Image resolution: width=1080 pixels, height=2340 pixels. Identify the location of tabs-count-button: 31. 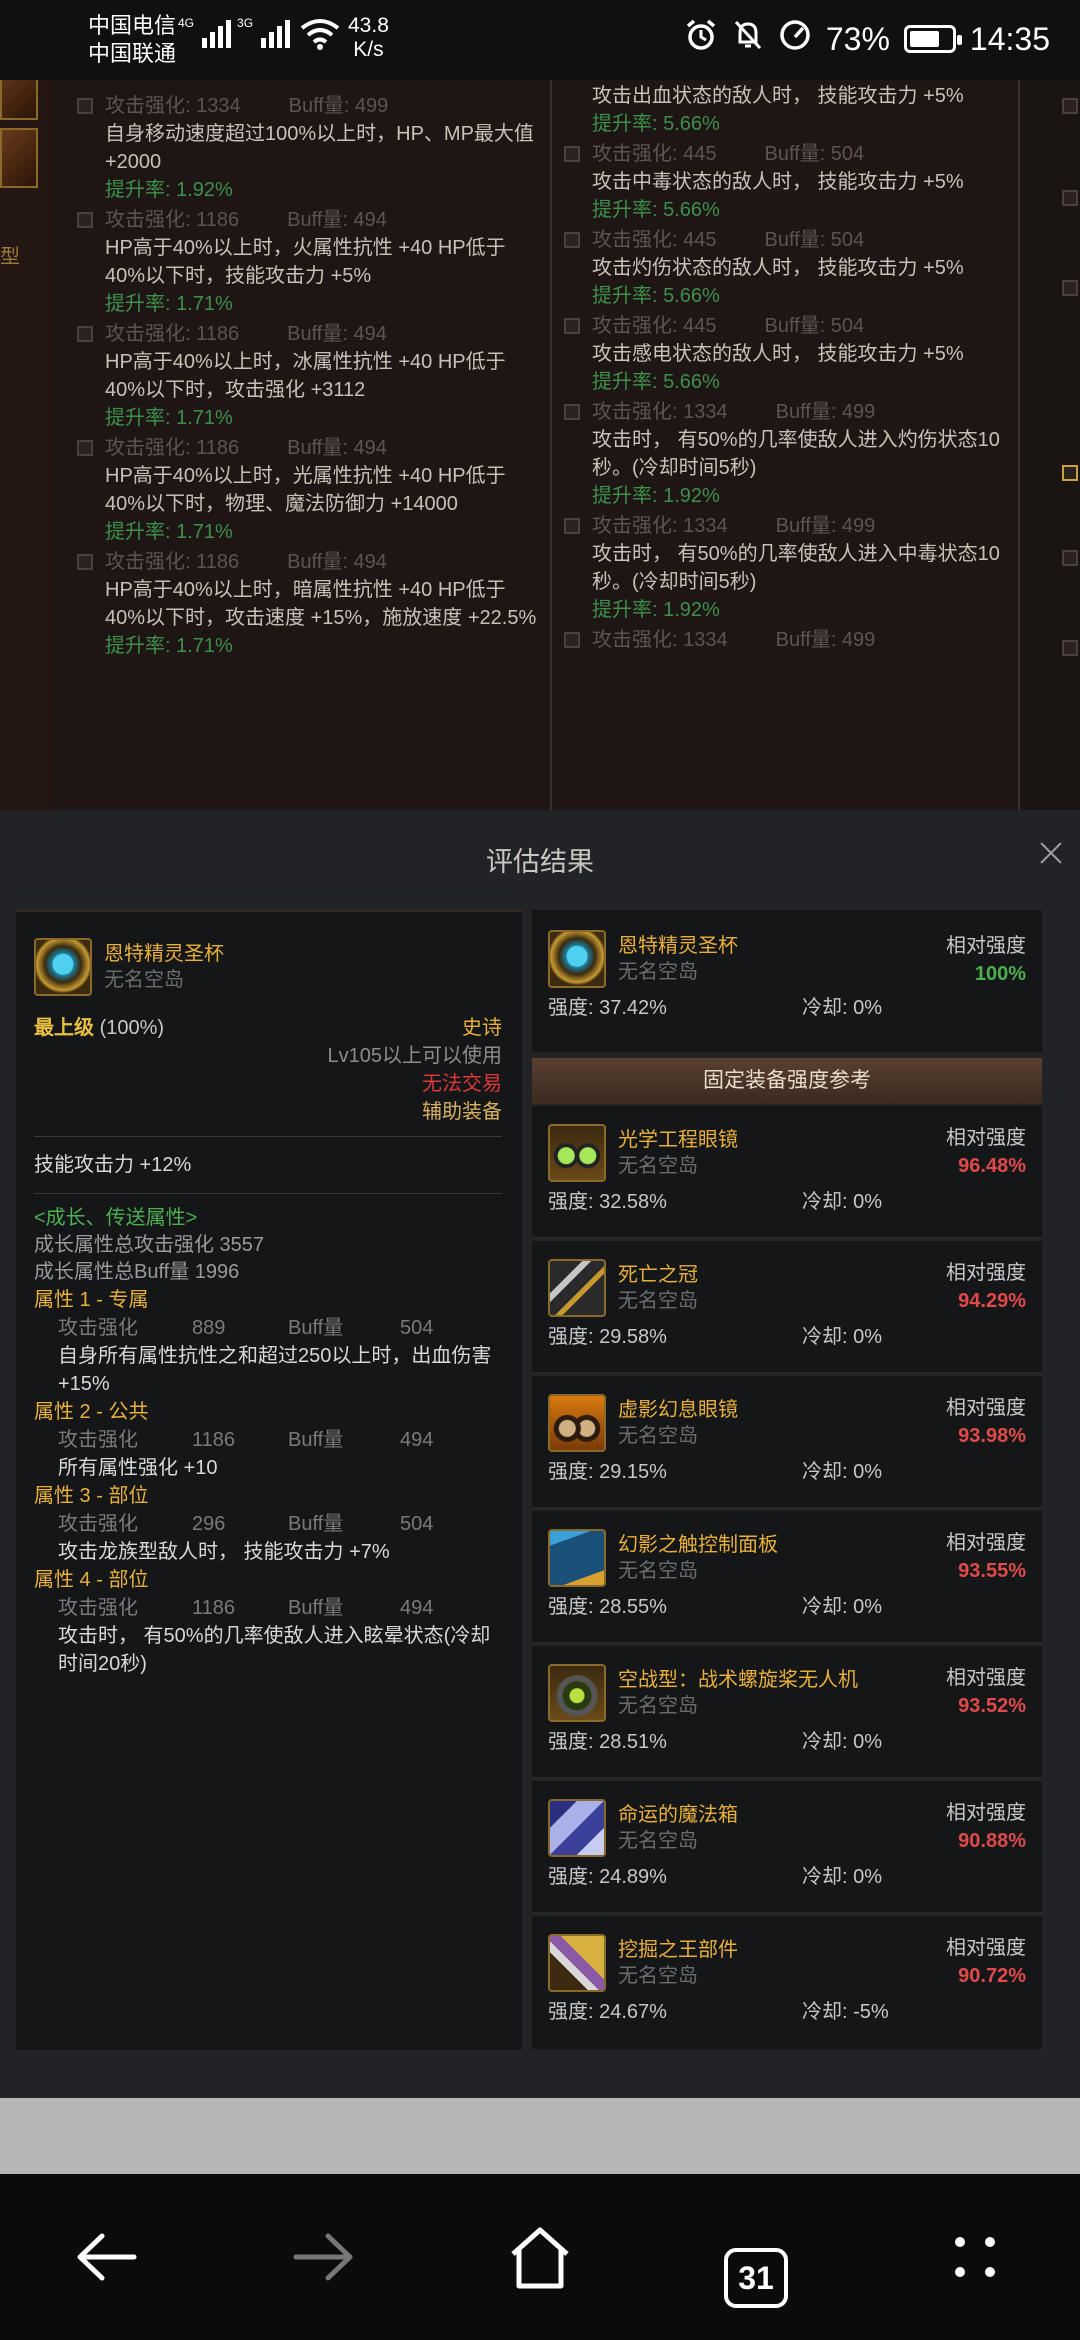
(756, 2278).